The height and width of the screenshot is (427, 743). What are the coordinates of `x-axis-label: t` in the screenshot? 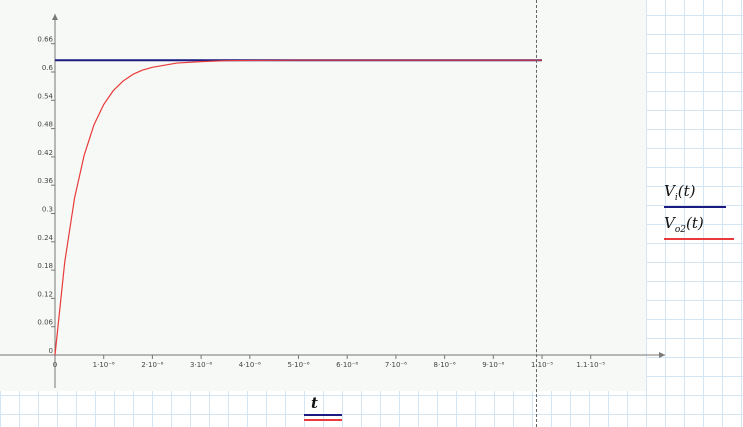 It's located at (314, 403).